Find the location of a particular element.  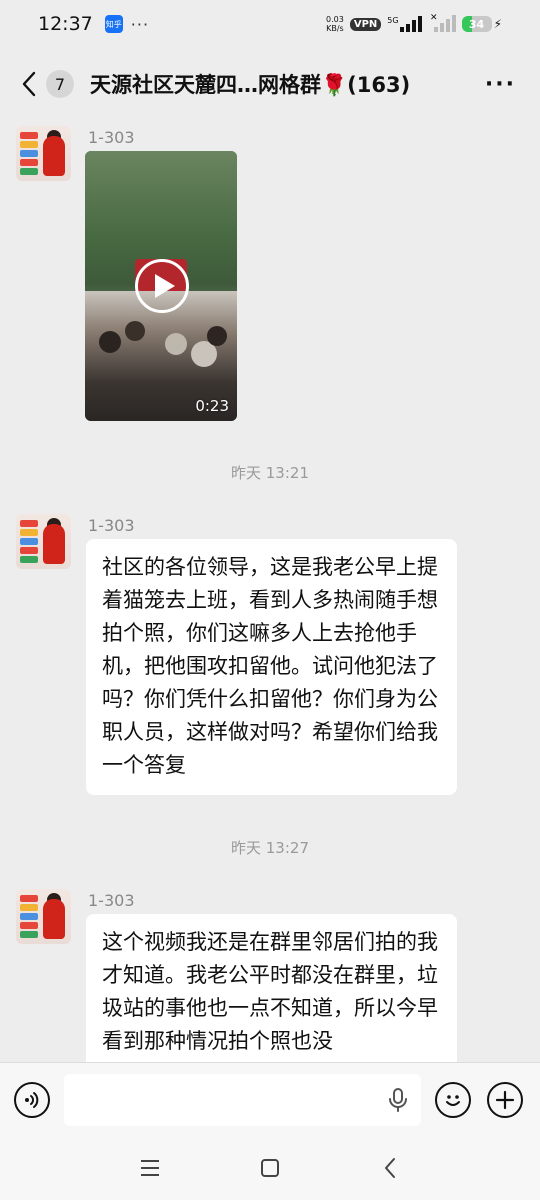

play-button is located at coordinates (162, 286).